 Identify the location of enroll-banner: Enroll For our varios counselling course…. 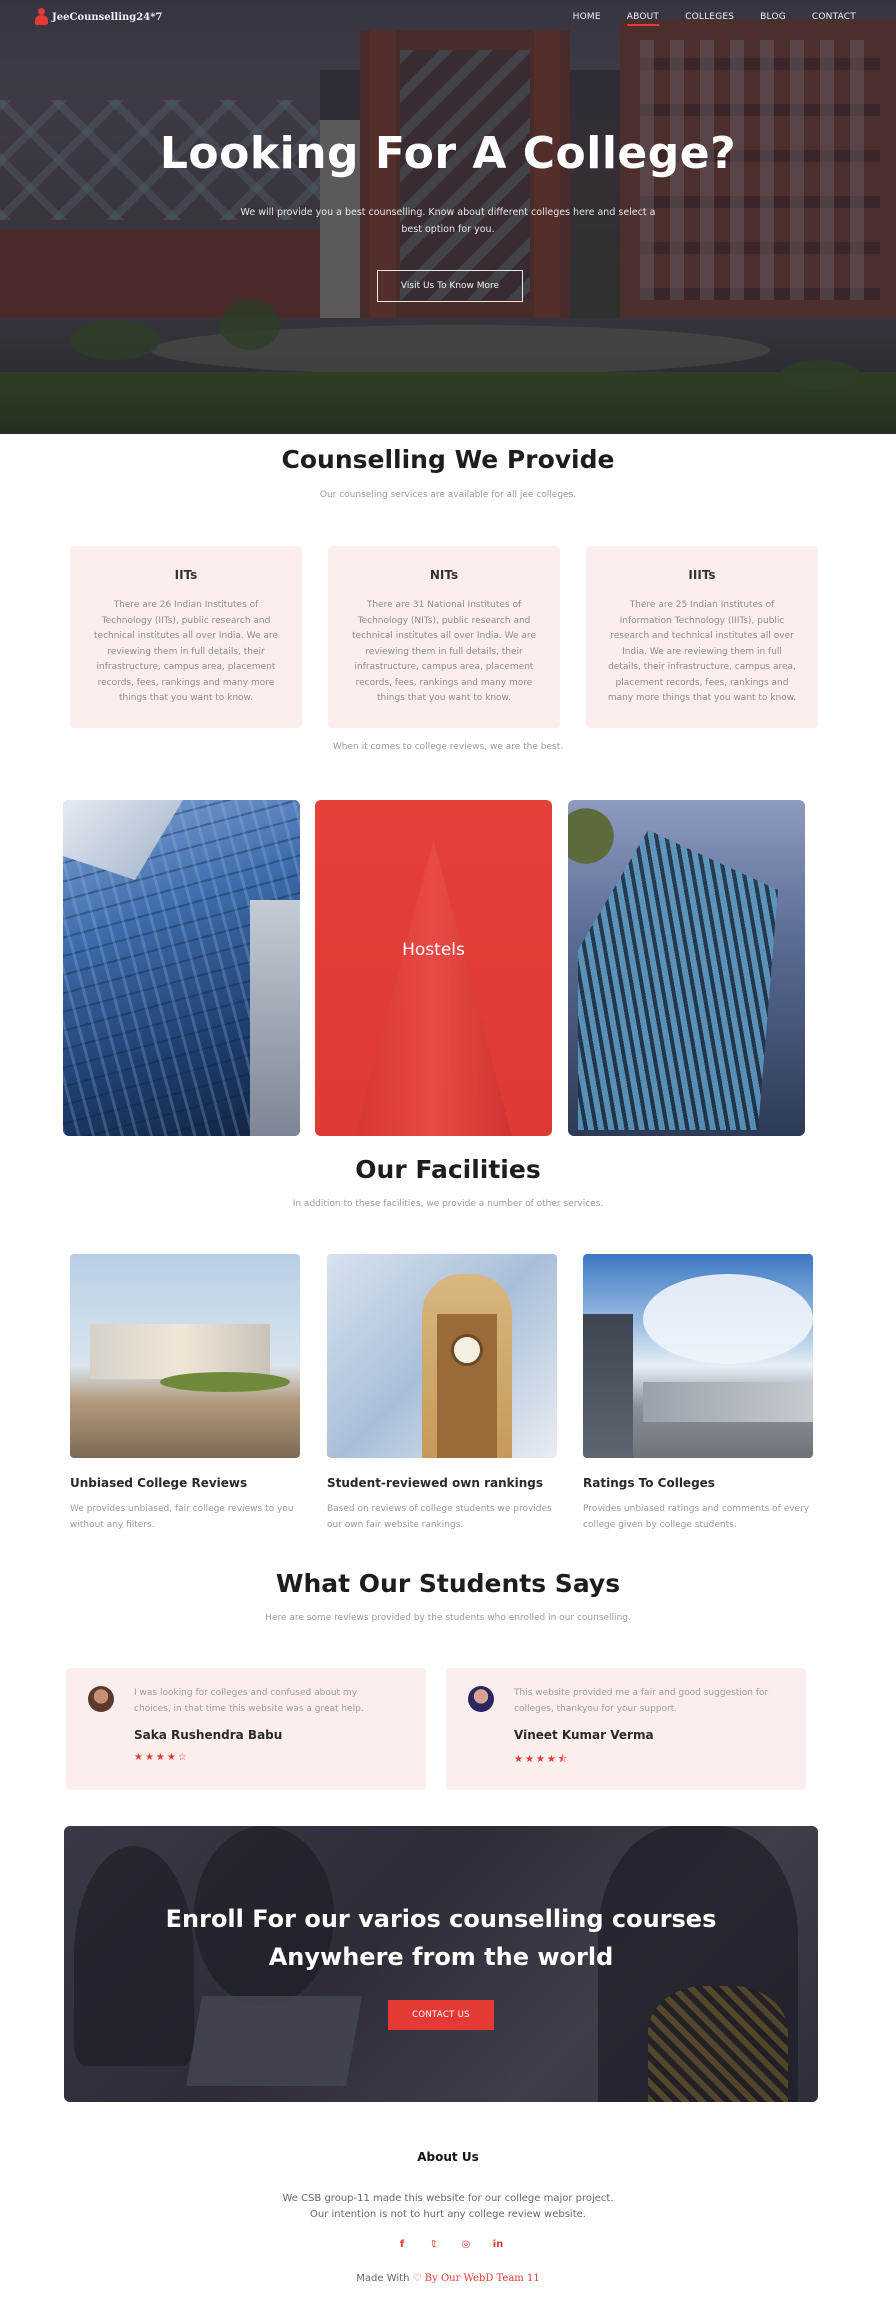
(441, 1964).